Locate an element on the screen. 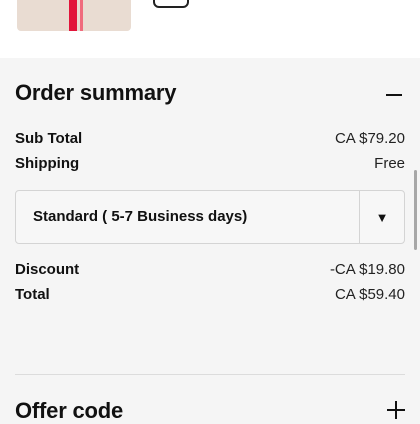 The image size is (420, 424). shipping-label: Shipping is located at coordinates (47, 163).